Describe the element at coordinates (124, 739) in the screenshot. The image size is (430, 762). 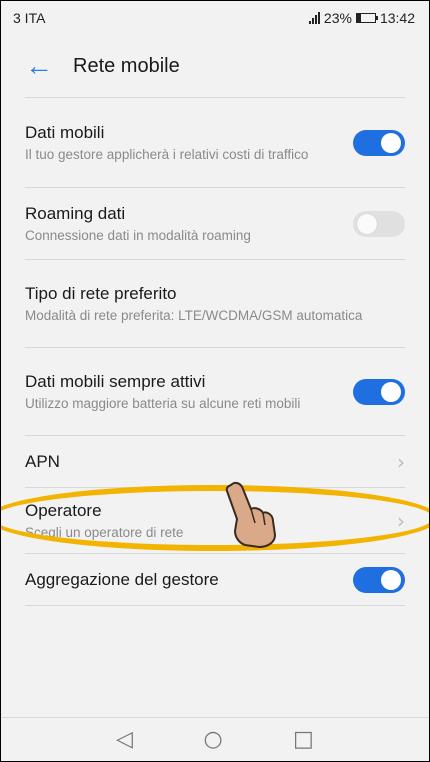
I see `nav-back-icon: ◁` at that location.